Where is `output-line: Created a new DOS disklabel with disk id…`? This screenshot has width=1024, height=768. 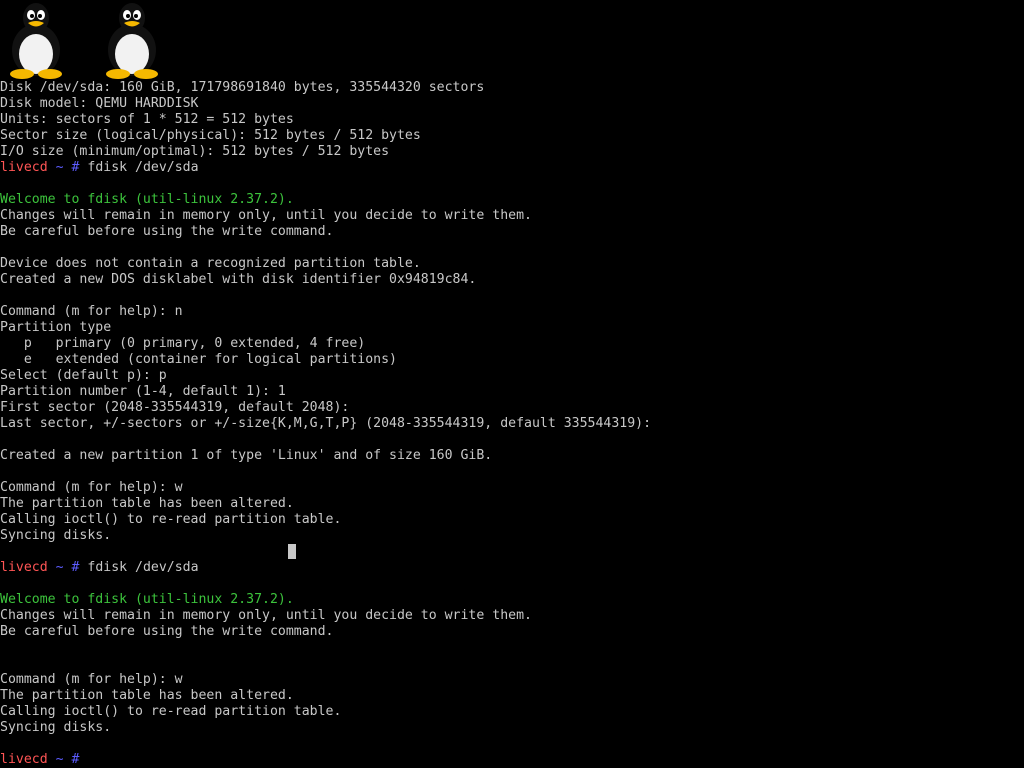 output-line: Created a new DOS disklabel with disk id… is located at coordinates (238, 279).